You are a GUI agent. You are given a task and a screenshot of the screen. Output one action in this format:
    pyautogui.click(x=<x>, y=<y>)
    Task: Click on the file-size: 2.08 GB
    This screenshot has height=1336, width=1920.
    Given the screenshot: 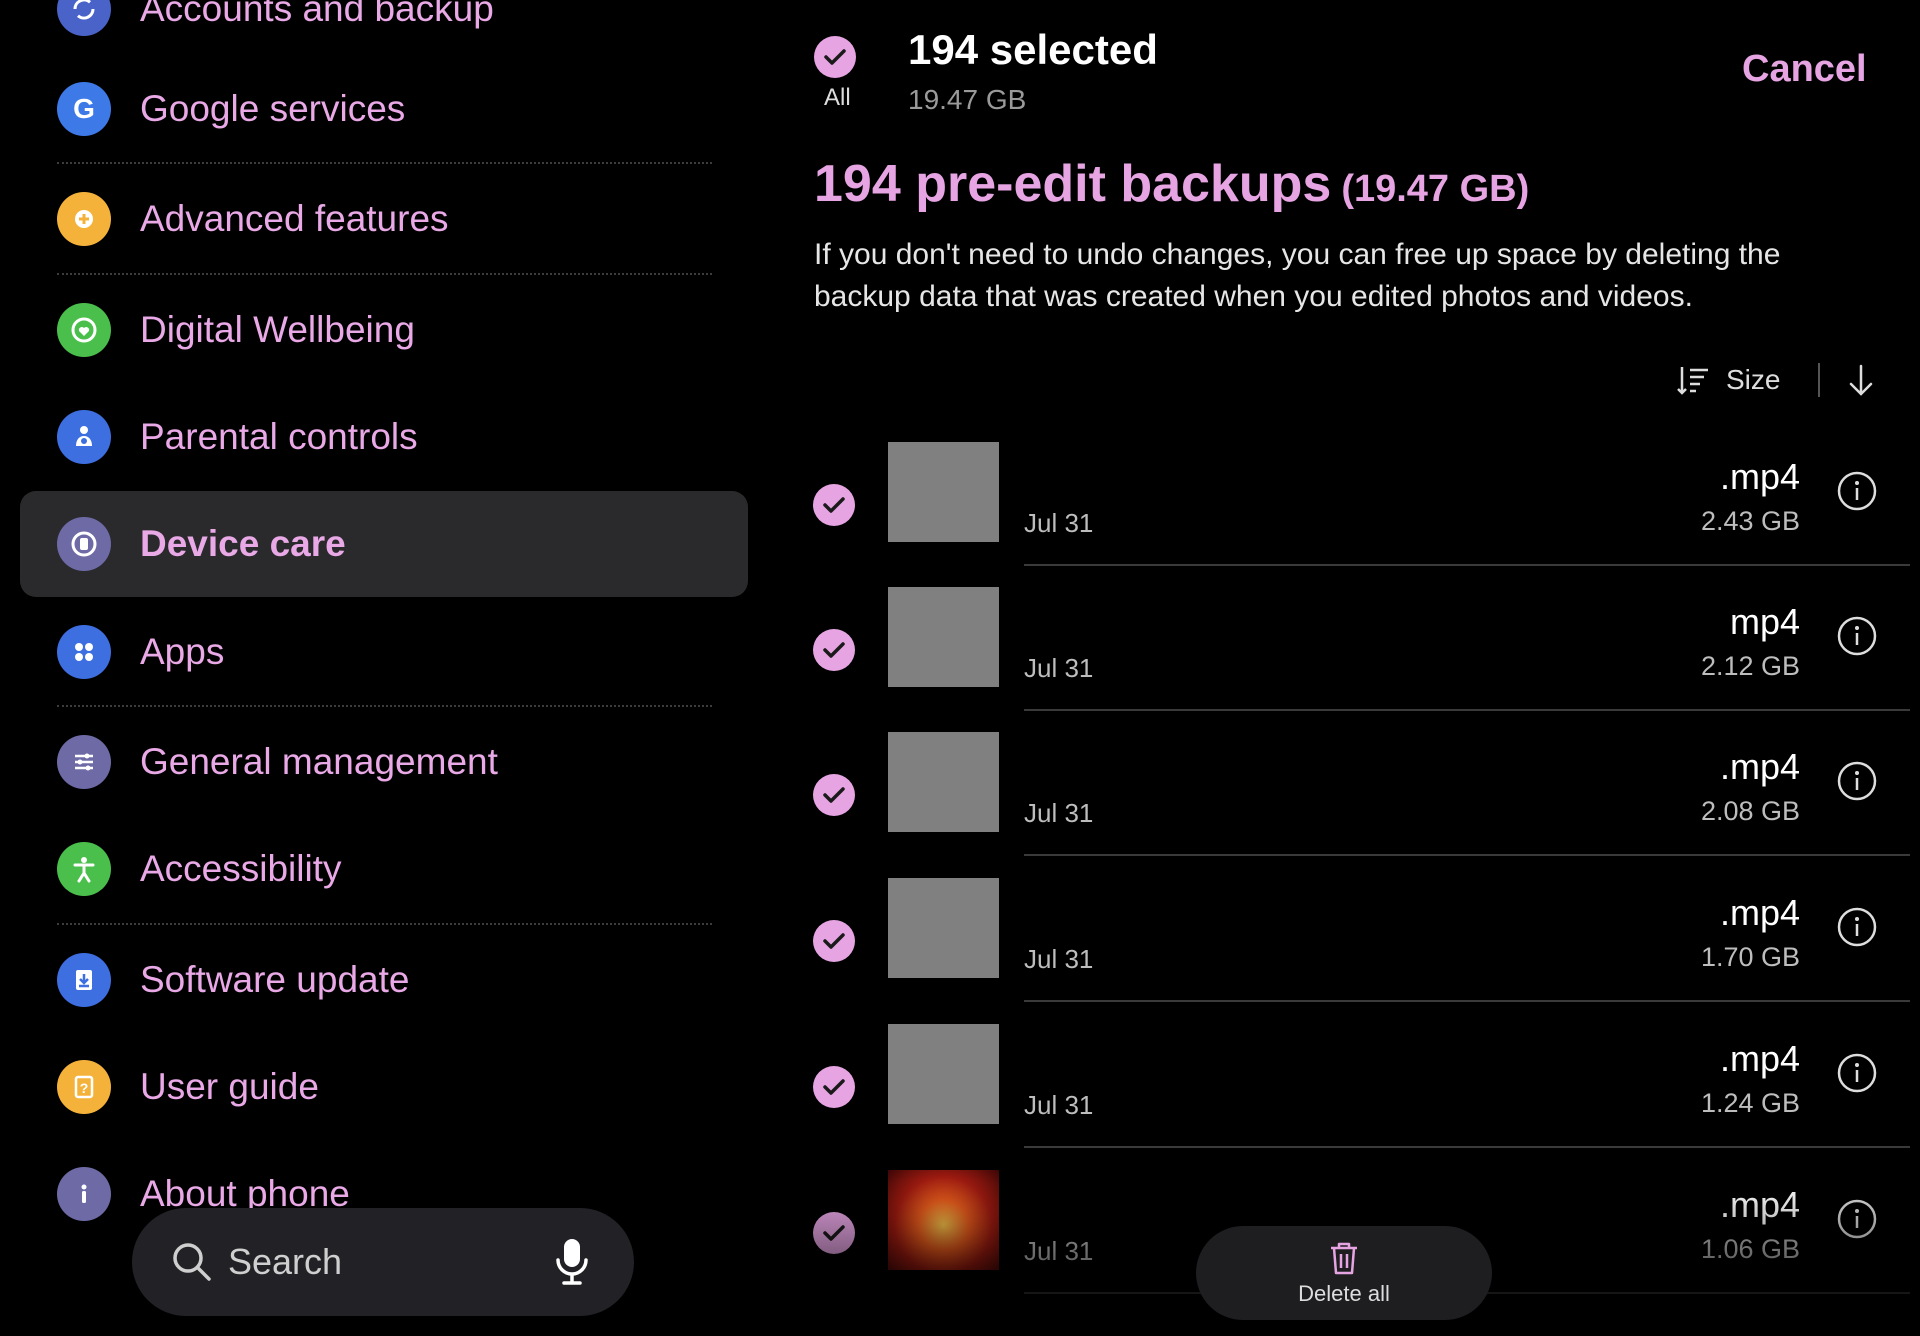 What is the action you would take?
    pyautogui.click(x=1750, y=811)
    